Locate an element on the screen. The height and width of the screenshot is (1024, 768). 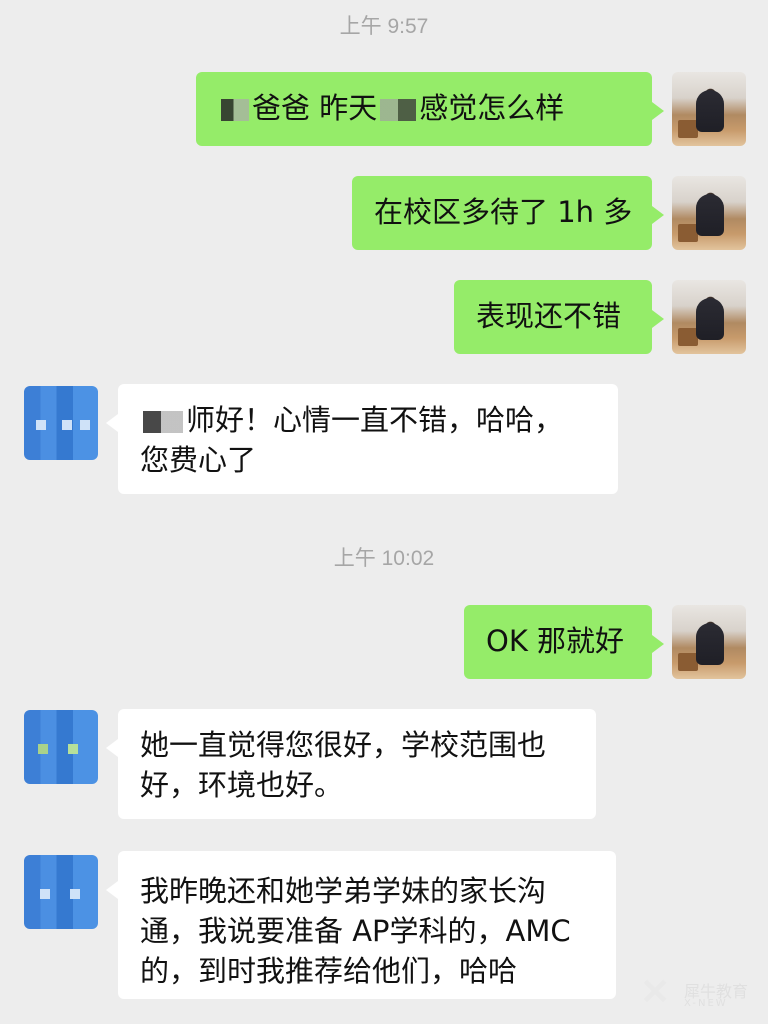
message-bubble-sent: 表现还不错 is located at coordinates (559, 317).